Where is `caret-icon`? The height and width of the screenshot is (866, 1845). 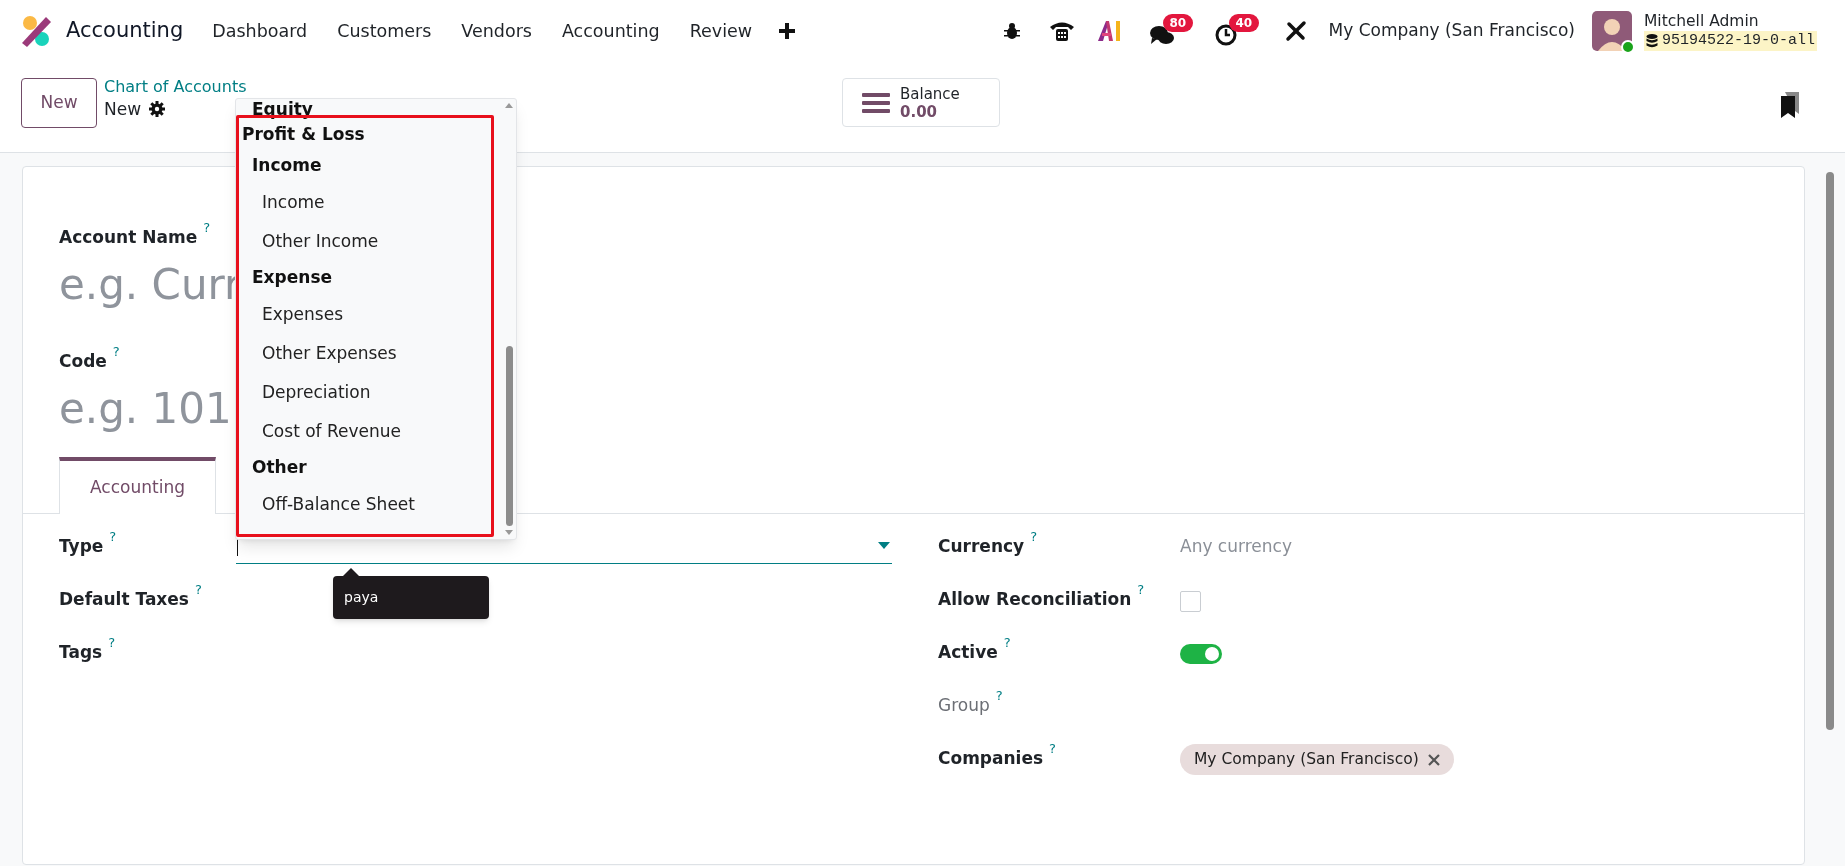
caret-icon is located at coordinates (884, 545).